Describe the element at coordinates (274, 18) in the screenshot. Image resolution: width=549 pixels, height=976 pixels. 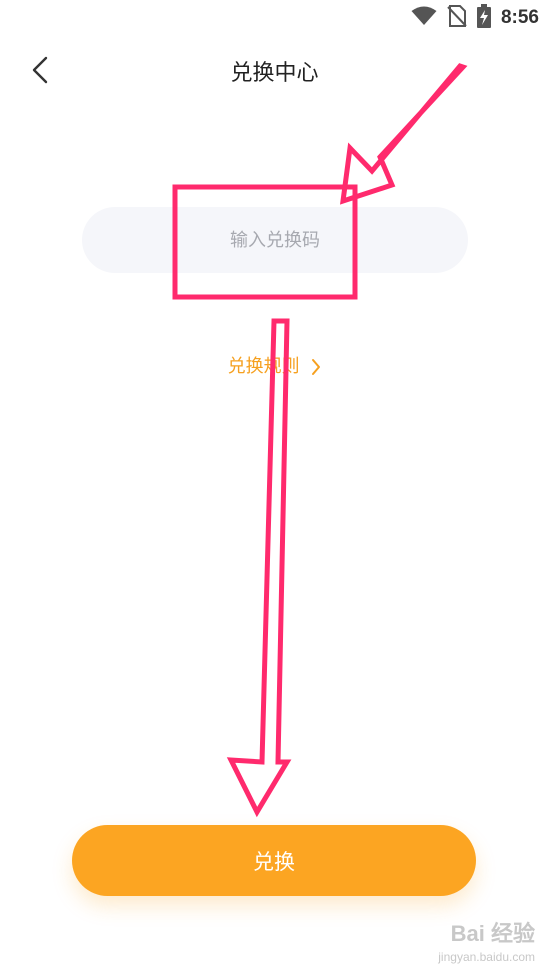
I see `status-bar: 8:56` at that location.